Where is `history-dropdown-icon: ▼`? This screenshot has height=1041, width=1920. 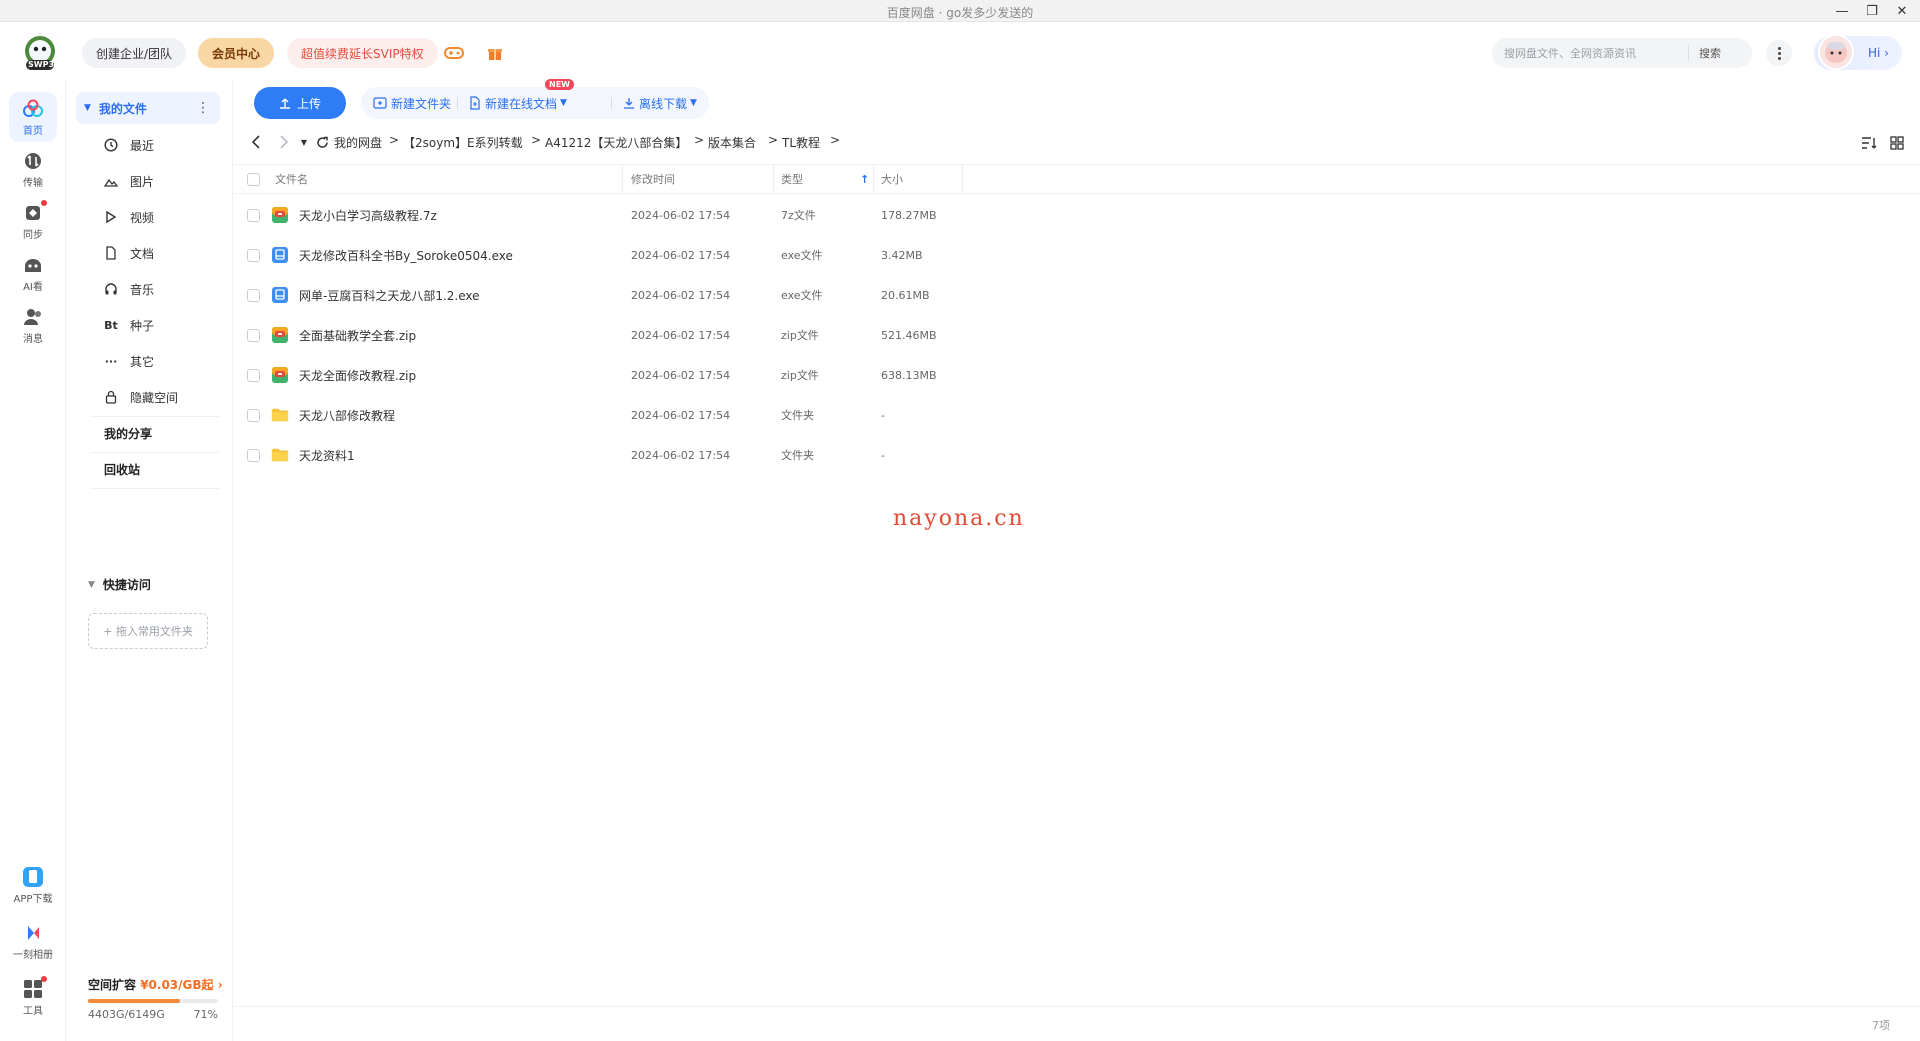 history-dropdown-icon: ▼ is located at coordinates (304, 142).